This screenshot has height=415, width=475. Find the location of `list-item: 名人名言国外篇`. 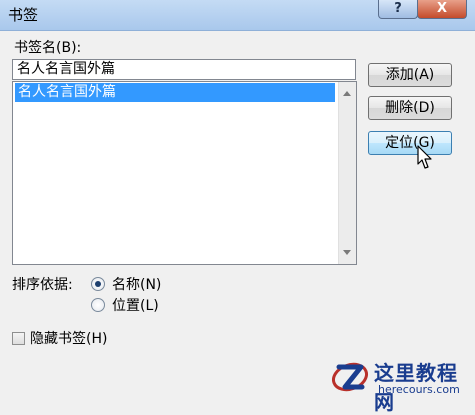

list-item: 名人名言国外篇 is located at coordinates (175, 92).